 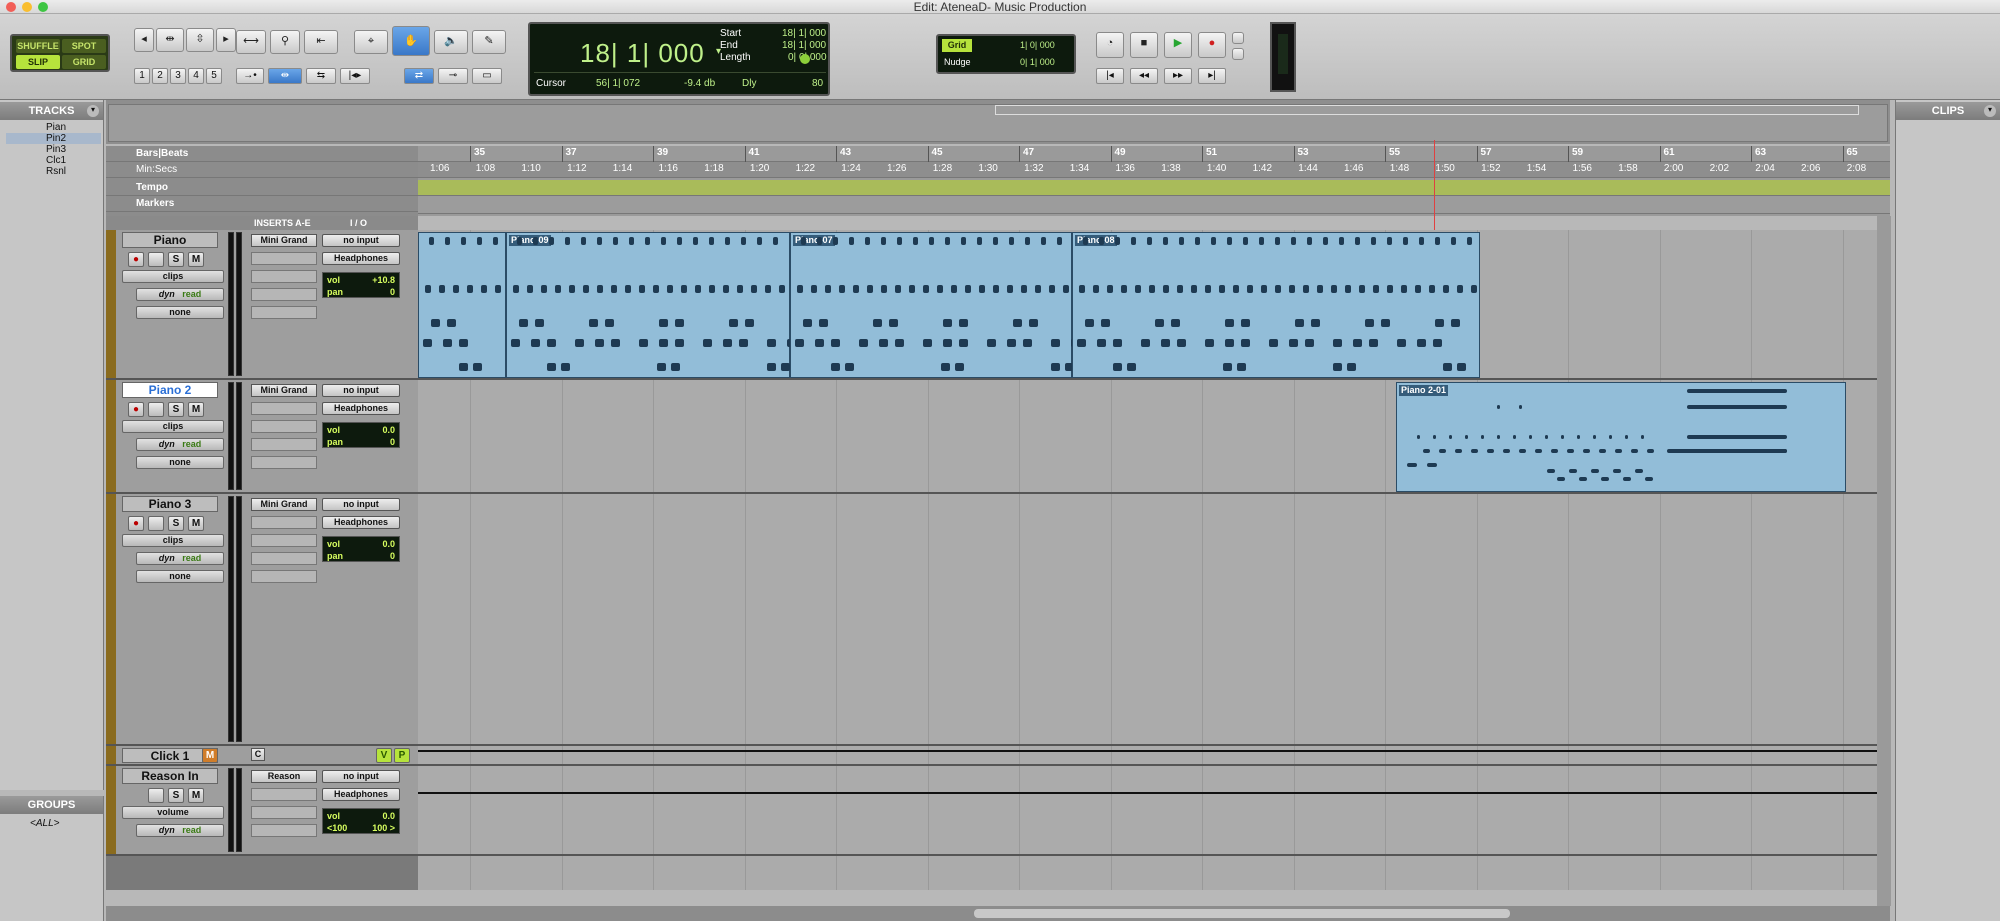 I want to click on clip-piano-start, so click(x=462, y=305).